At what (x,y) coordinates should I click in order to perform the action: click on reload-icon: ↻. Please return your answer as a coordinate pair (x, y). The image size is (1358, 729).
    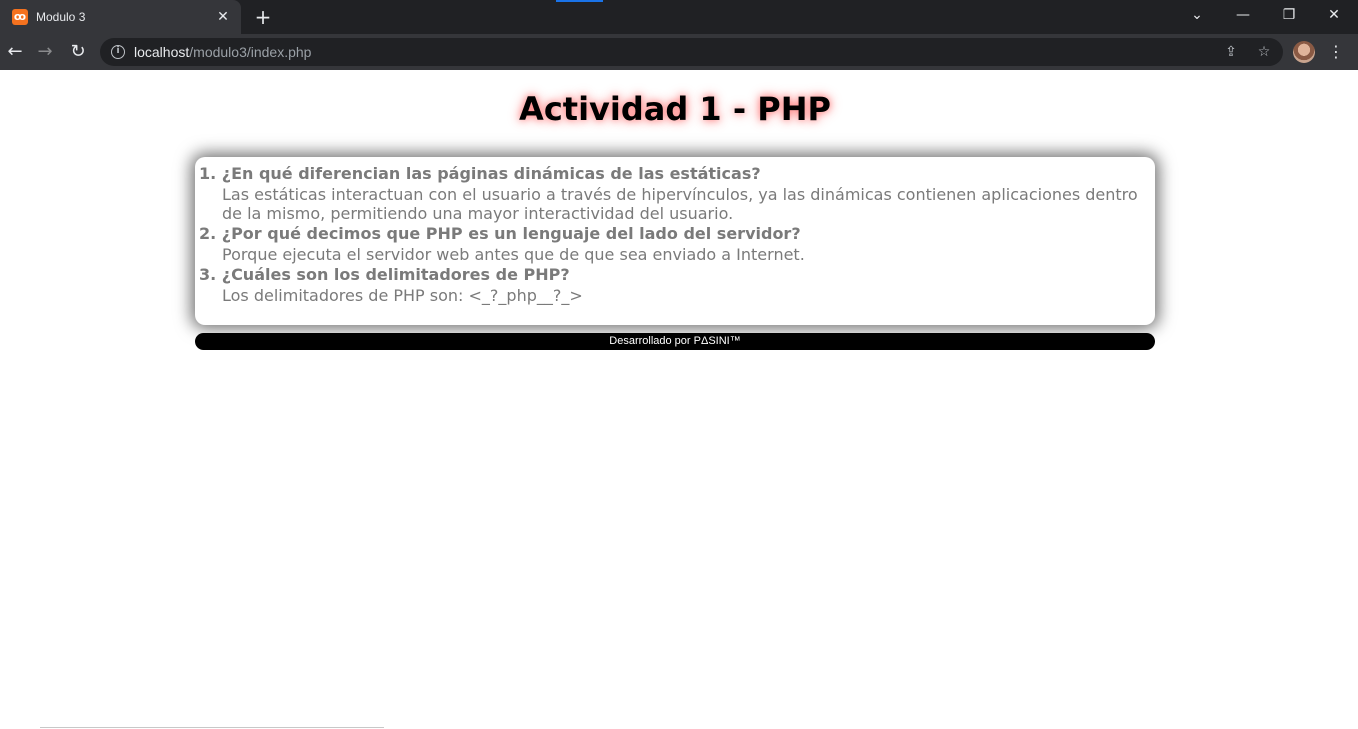
    Looking at the image, I should click on (78, 52).